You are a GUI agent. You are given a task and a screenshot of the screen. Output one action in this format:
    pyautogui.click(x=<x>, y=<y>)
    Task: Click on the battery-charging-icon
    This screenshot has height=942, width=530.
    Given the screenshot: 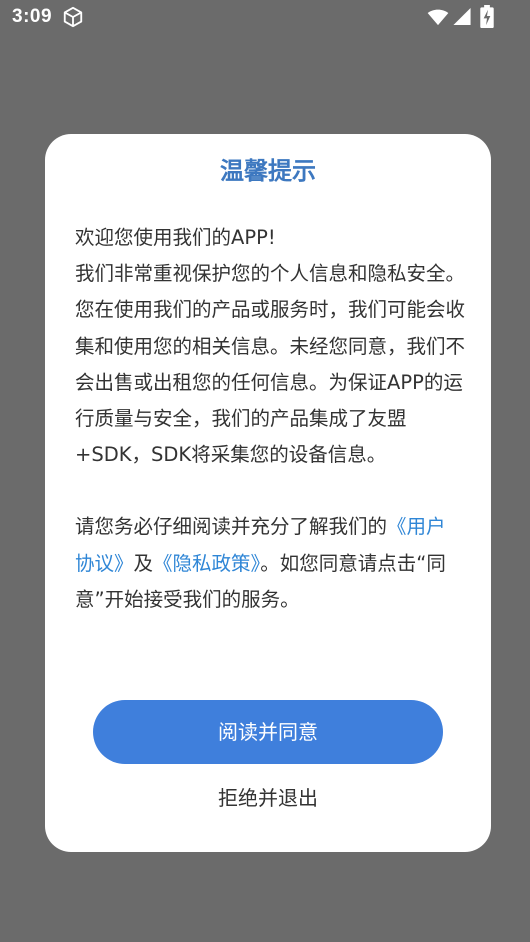 What is the action you would take?
    pyautogui.click(x=487, y=16)
    